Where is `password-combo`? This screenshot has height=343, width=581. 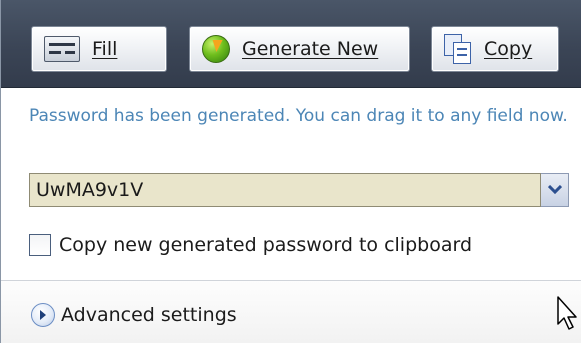
password-combo is located at coordinates (299, 190).